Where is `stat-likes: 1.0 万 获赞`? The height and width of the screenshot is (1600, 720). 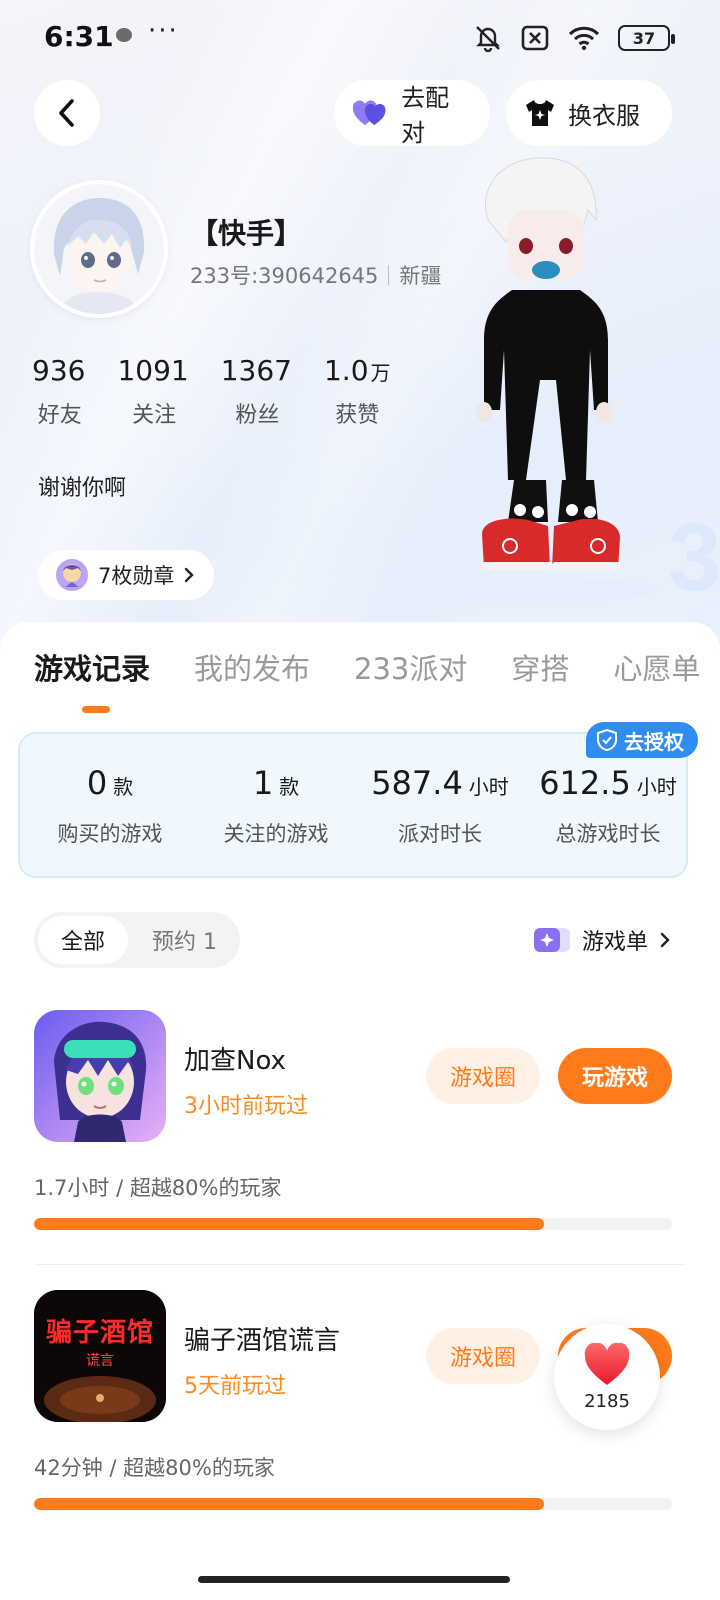 stat-likes: 1.0 万 获赞 is located at coordinates (357, 391).